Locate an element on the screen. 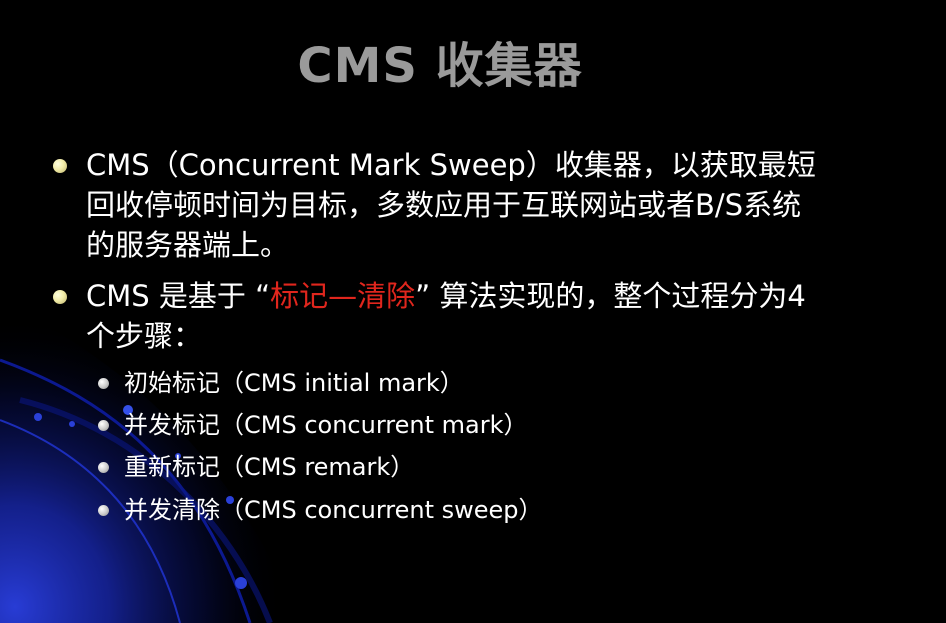 The image size is (946, 623). step-item-1: 初始标记（CMS initial mark） is located at coordinates (461, 383).